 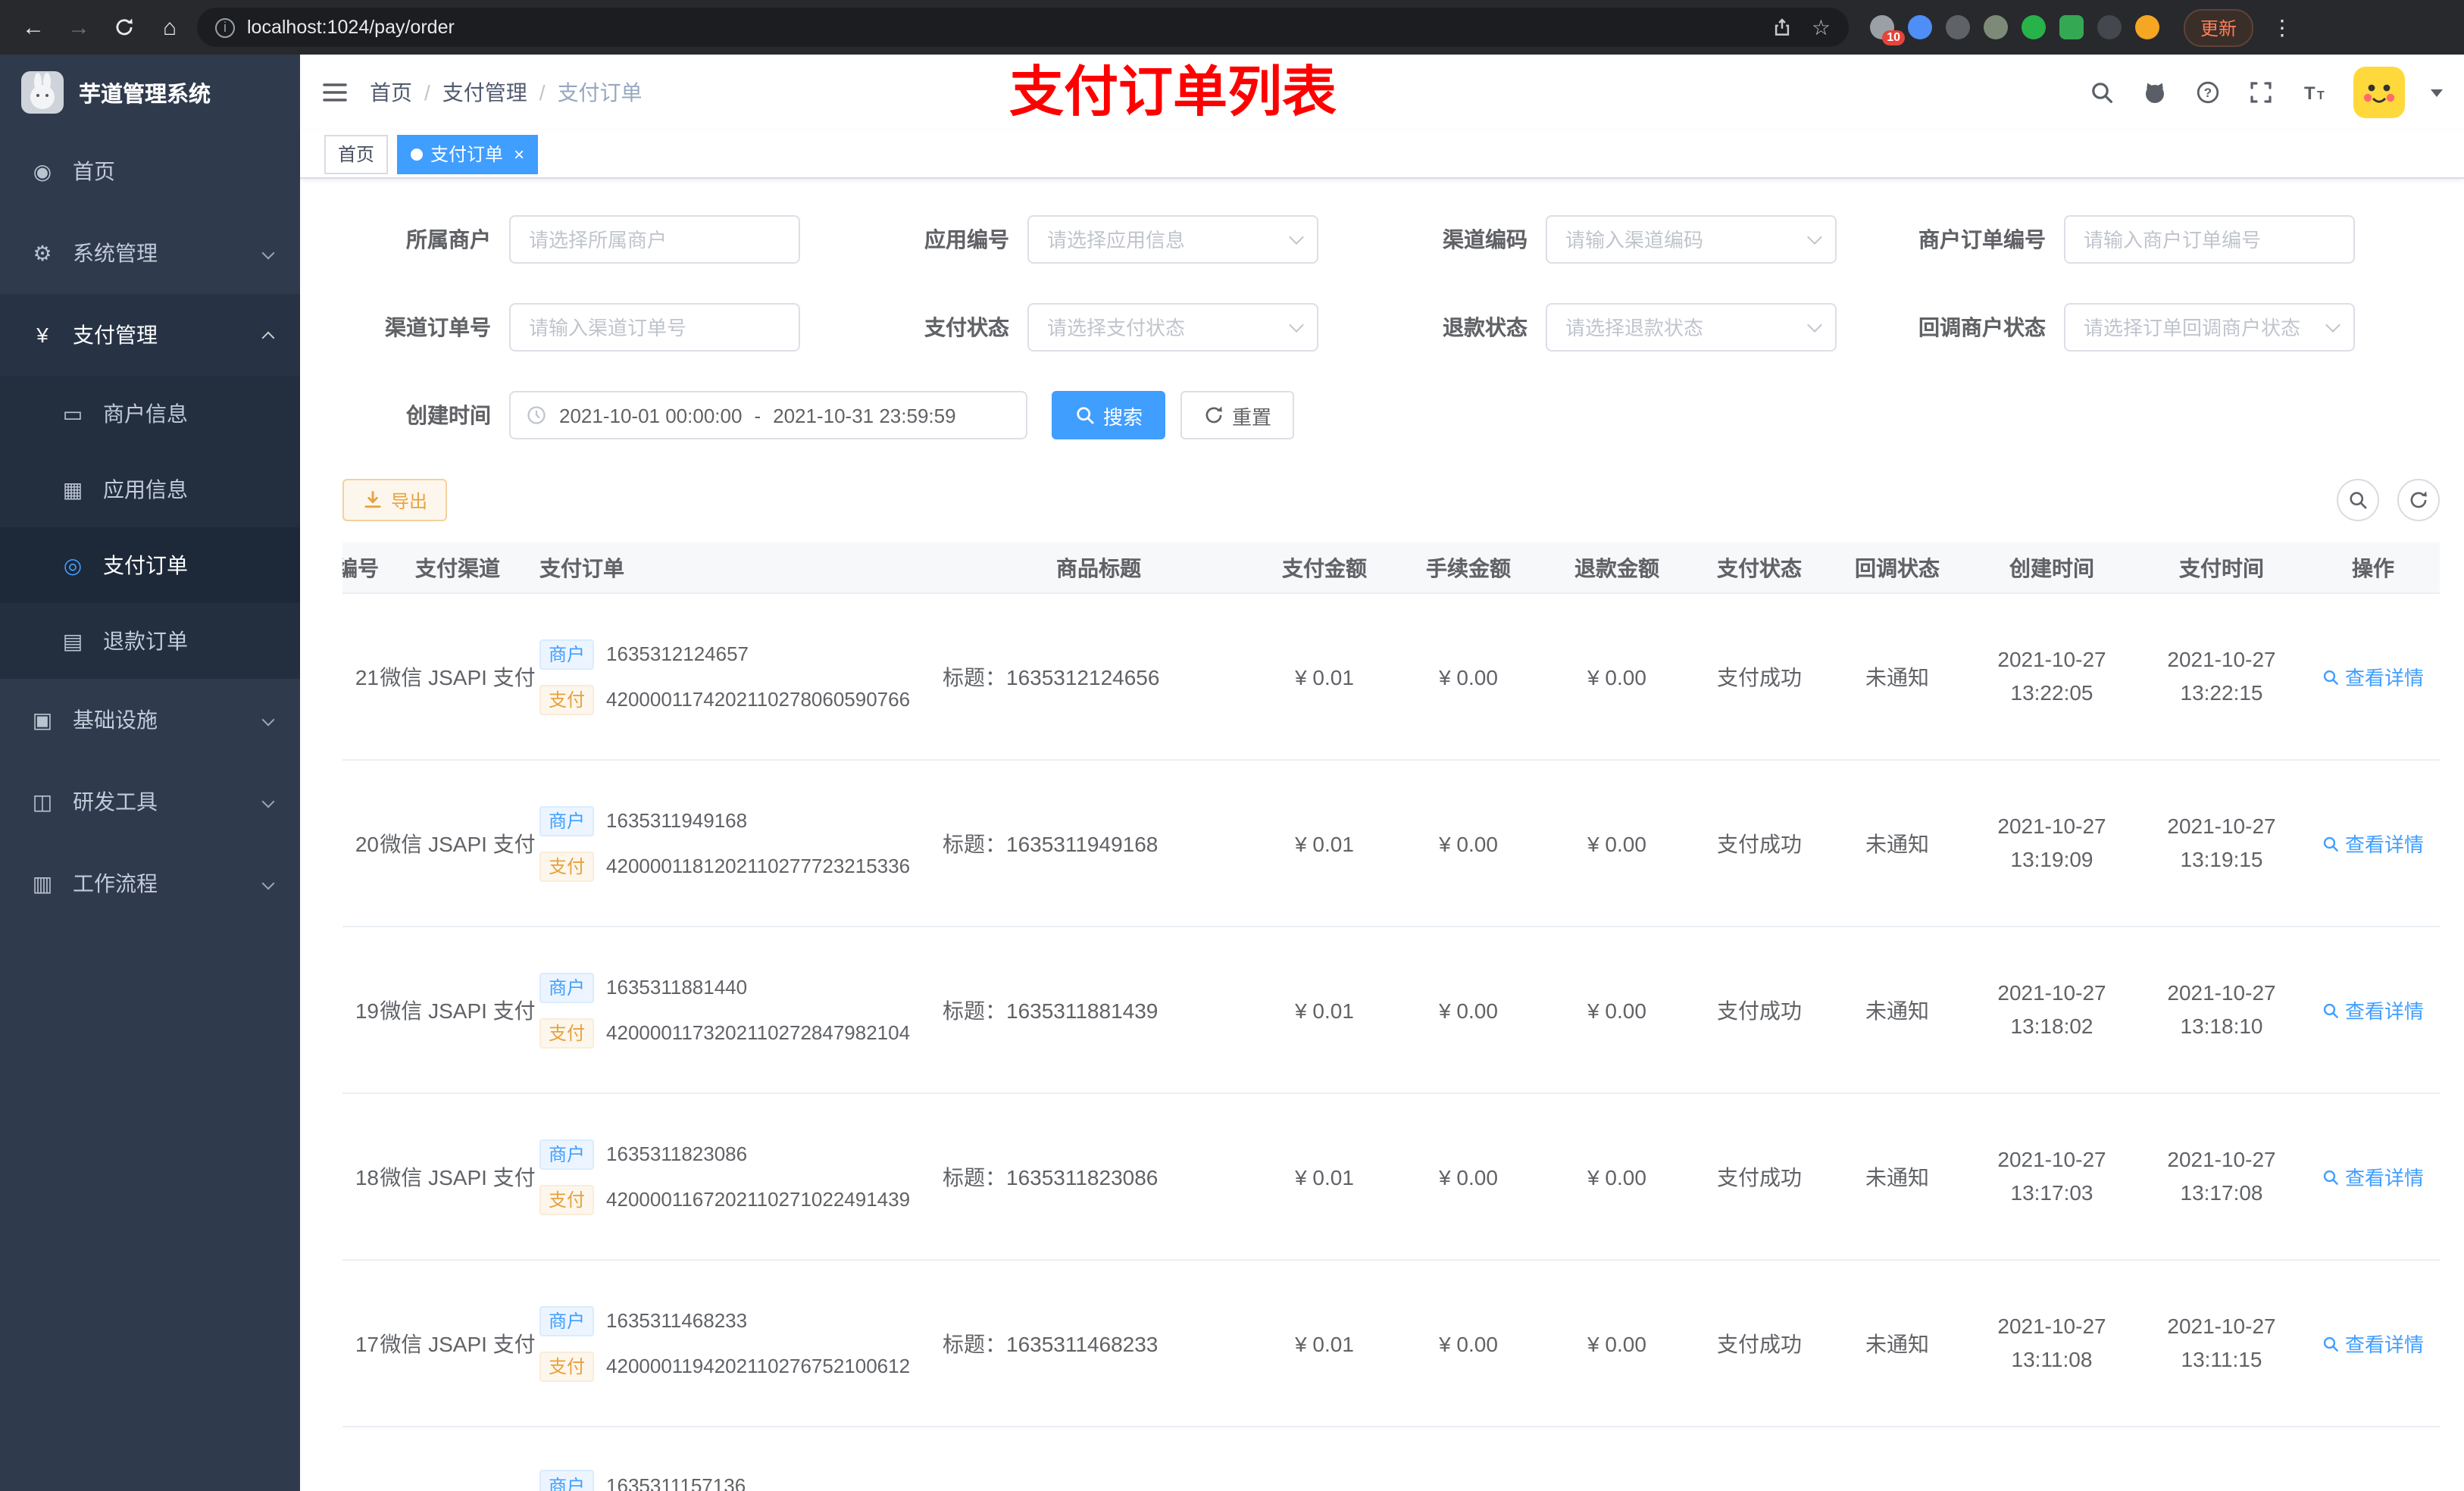 I want to click on close-icon: ×, so click(x=519, y=154).